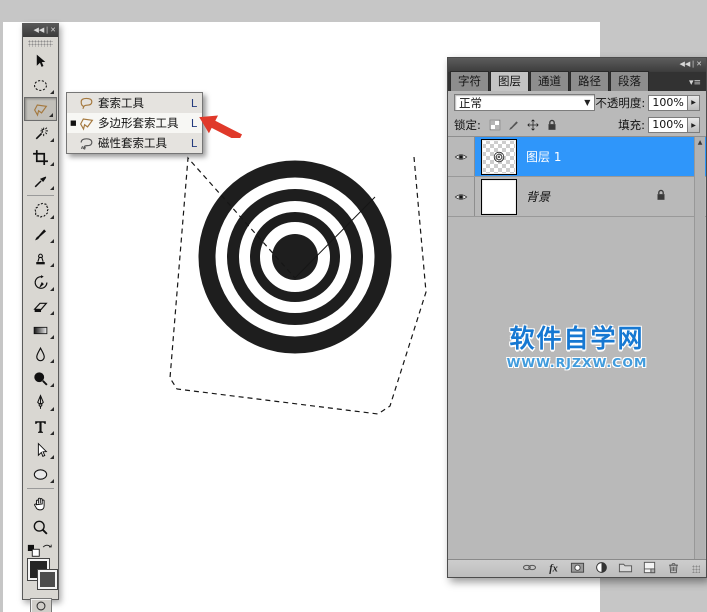 This screenshot has height=612, width=707. What do you see at coordinates (577, 569) in the screenshot?
I see `layer-mask-button` at bounding box center [577, 569].